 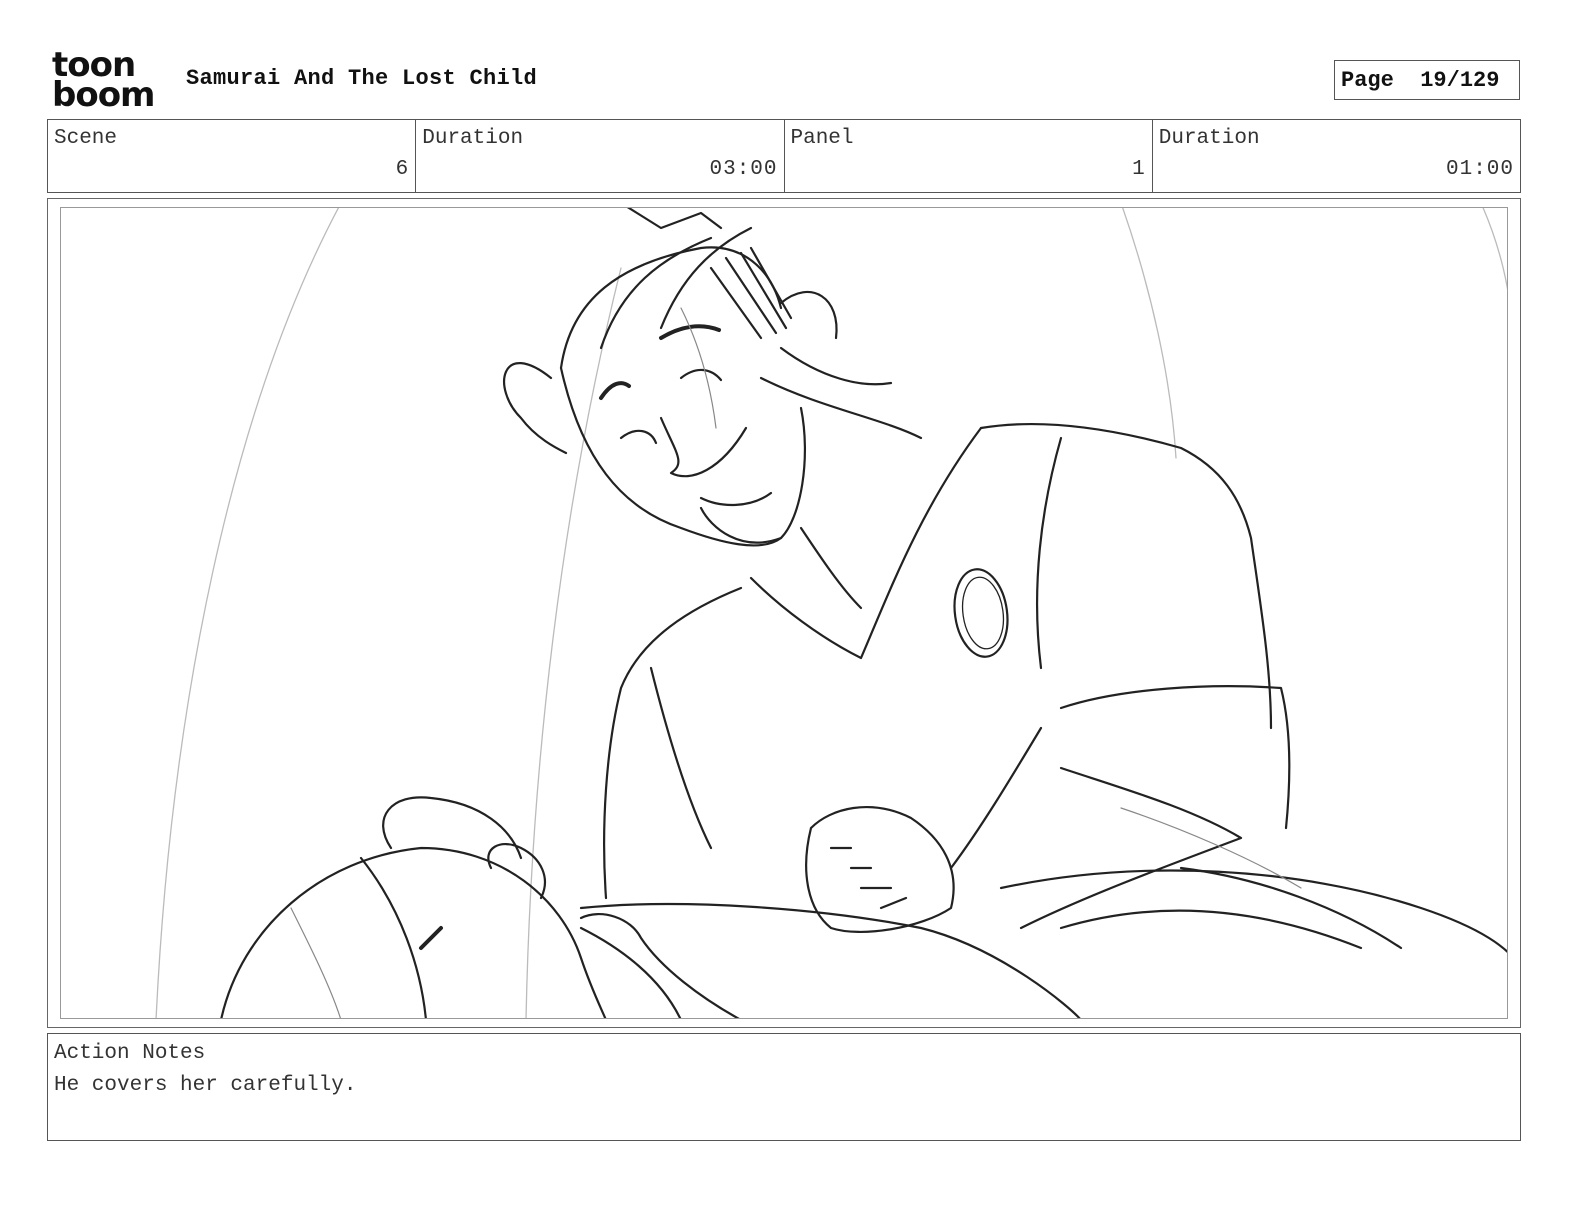 What do you see at coordinates (1049, 553) in the screenshot?
I see `sleeve-right` at bounding box center [1049, 553].